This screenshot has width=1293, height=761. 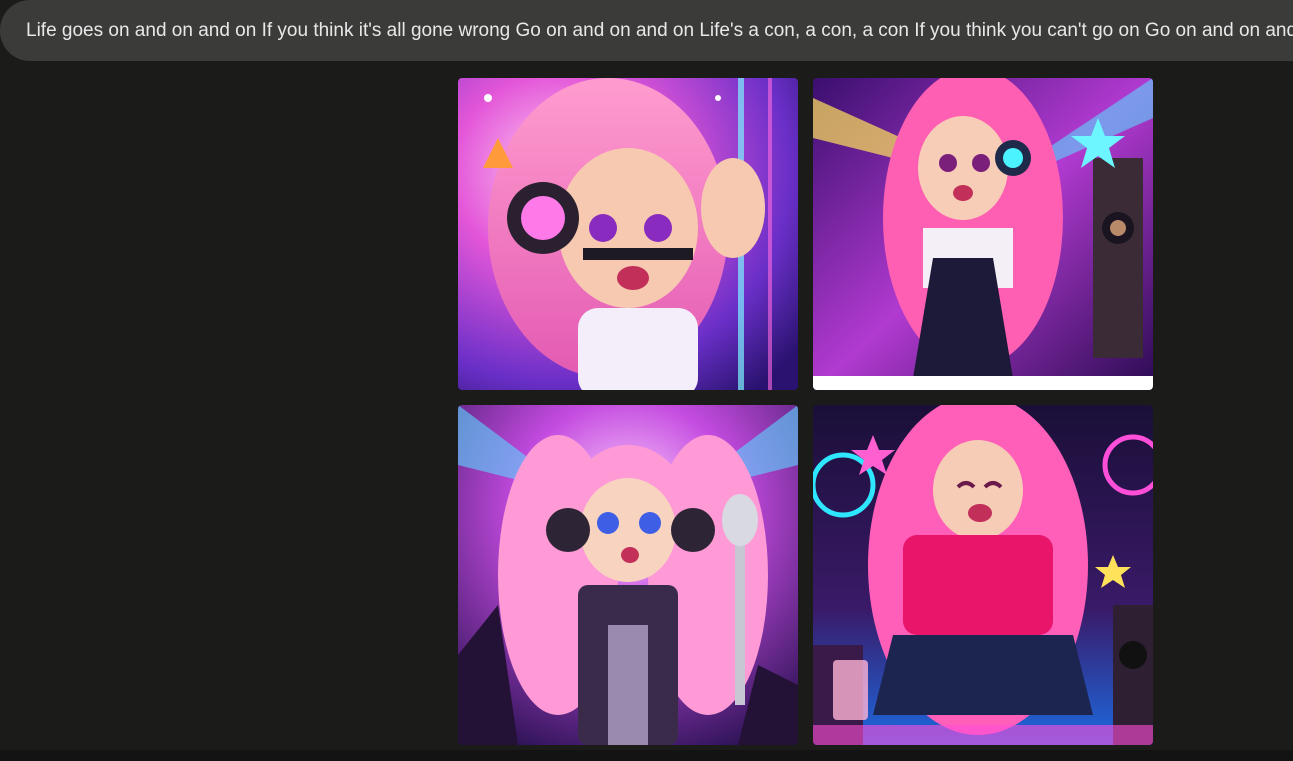 I want to click on bottom-edge, so click(x=646, y=755).